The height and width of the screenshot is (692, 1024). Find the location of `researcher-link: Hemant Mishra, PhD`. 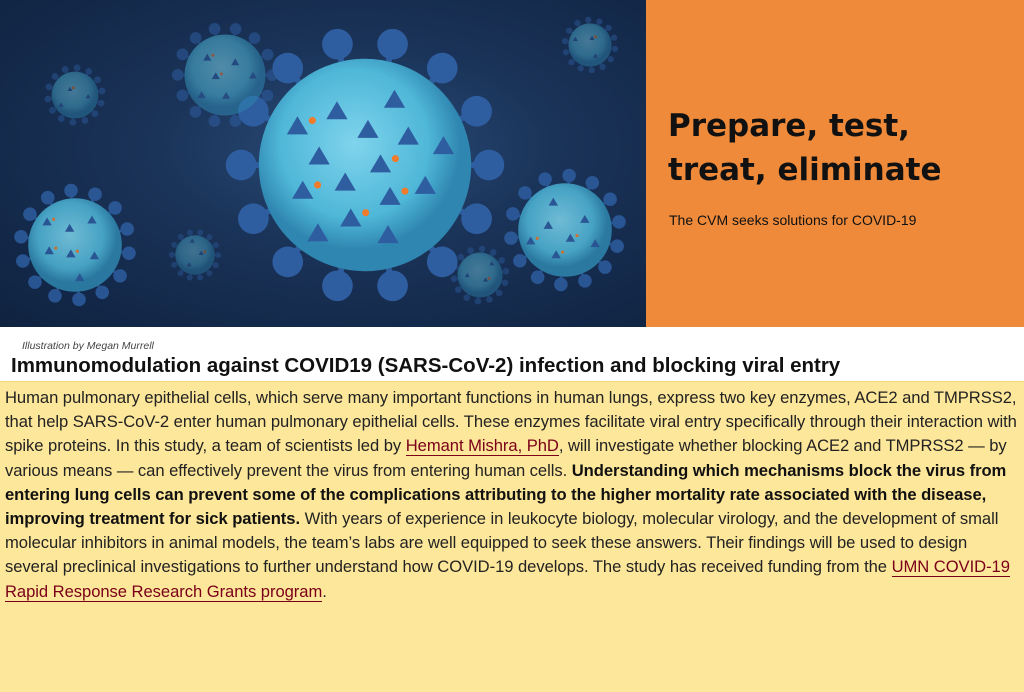

researcher-link: Hemant Mishra, PhD is located at coordinates (482, 446).